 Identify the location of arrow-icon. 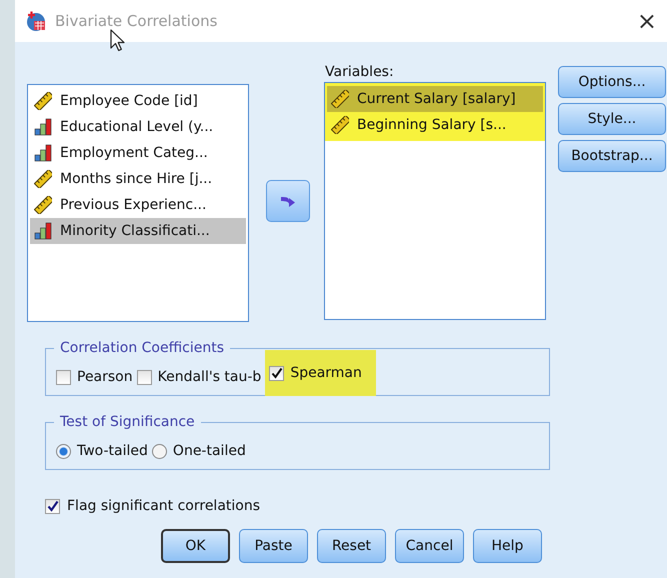
(288, 201).